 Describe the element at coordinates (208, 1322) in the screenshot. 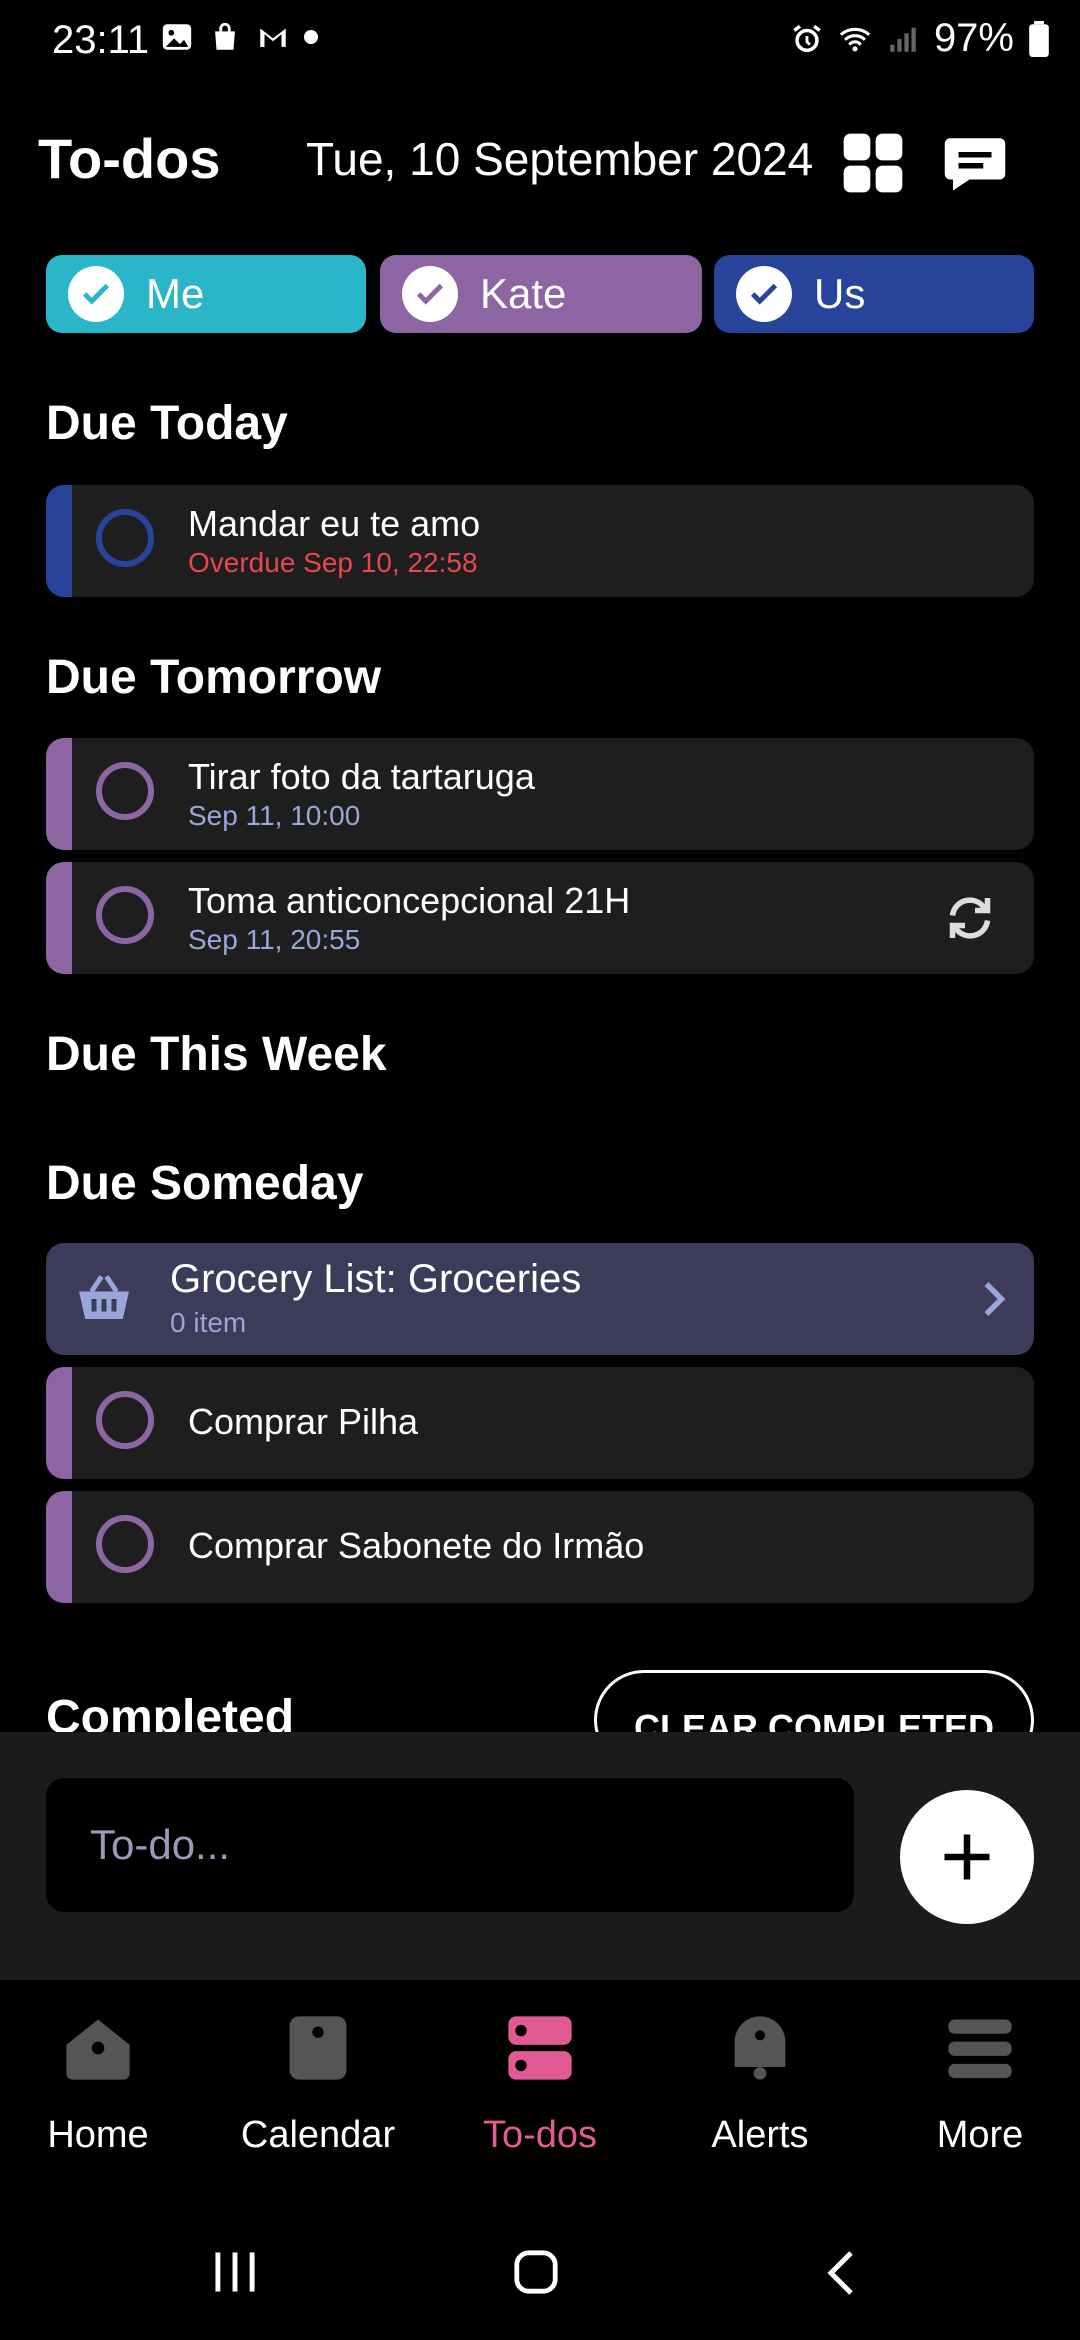

I see `grocery-count: 0 item` at that location.